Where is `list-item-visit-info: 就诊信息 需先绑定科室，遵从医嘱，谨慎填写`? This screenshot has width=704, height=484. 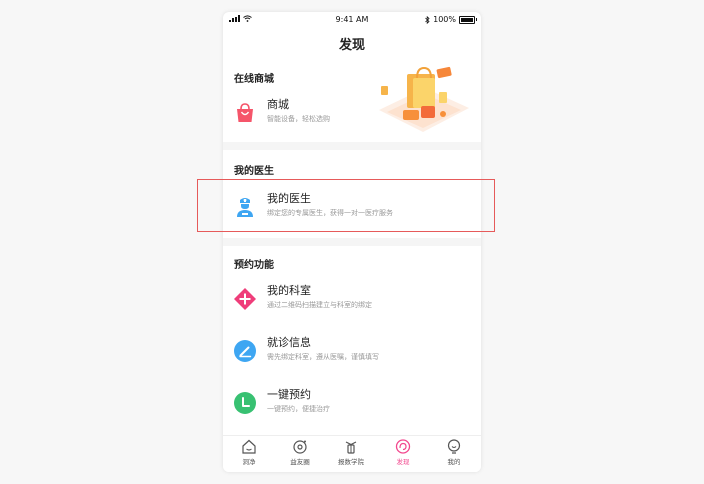 list-item-visit-info: 就诊信息 需先绑定科室，遵从医嘱，谨慎填写 is located at coordinates (352, 354).